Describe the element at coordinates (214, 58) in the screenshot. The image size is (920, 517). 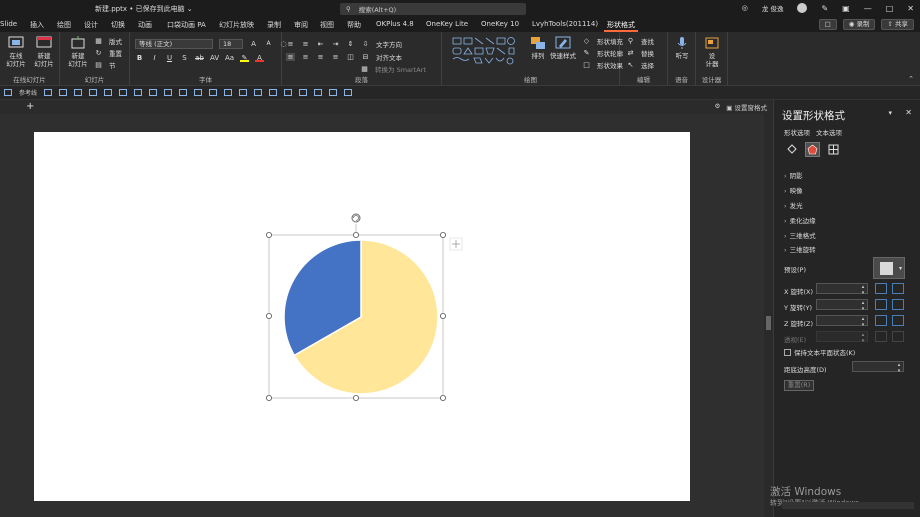
I see `char-spacing-icon: AV` at that location.